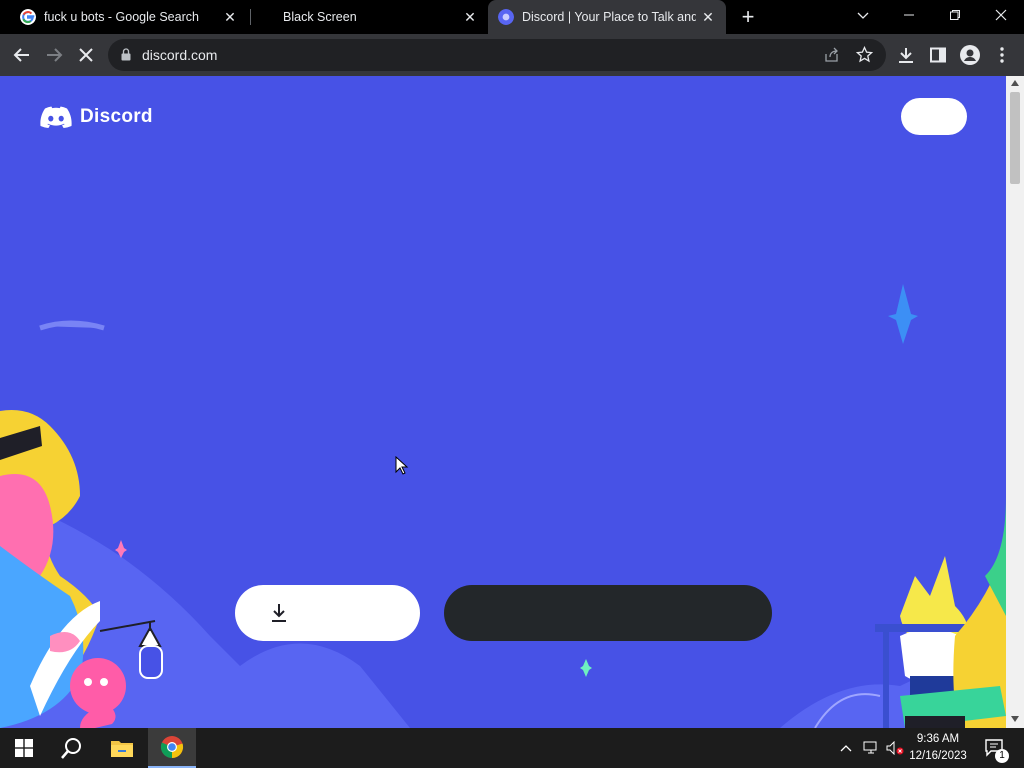  Describe the element at coordinates (1015, 719) in the screenshot. I see `scroll-down-icon` at that location.